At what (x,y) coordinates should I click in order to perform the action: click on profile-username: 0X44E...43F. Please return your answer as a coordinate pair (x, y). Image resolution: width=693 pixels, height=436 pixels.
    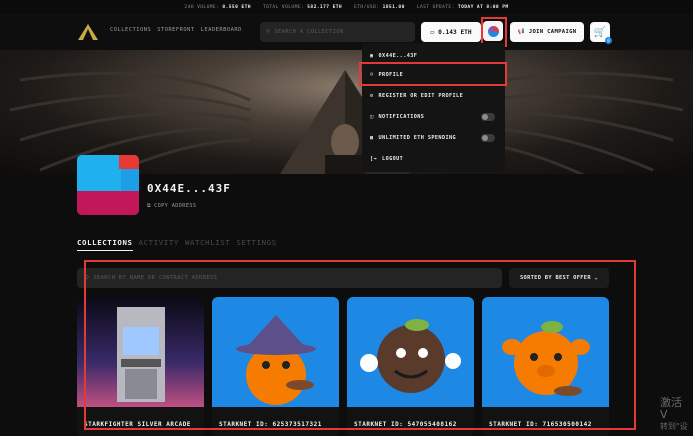
    Looking at the image, I should click on (189, 188).